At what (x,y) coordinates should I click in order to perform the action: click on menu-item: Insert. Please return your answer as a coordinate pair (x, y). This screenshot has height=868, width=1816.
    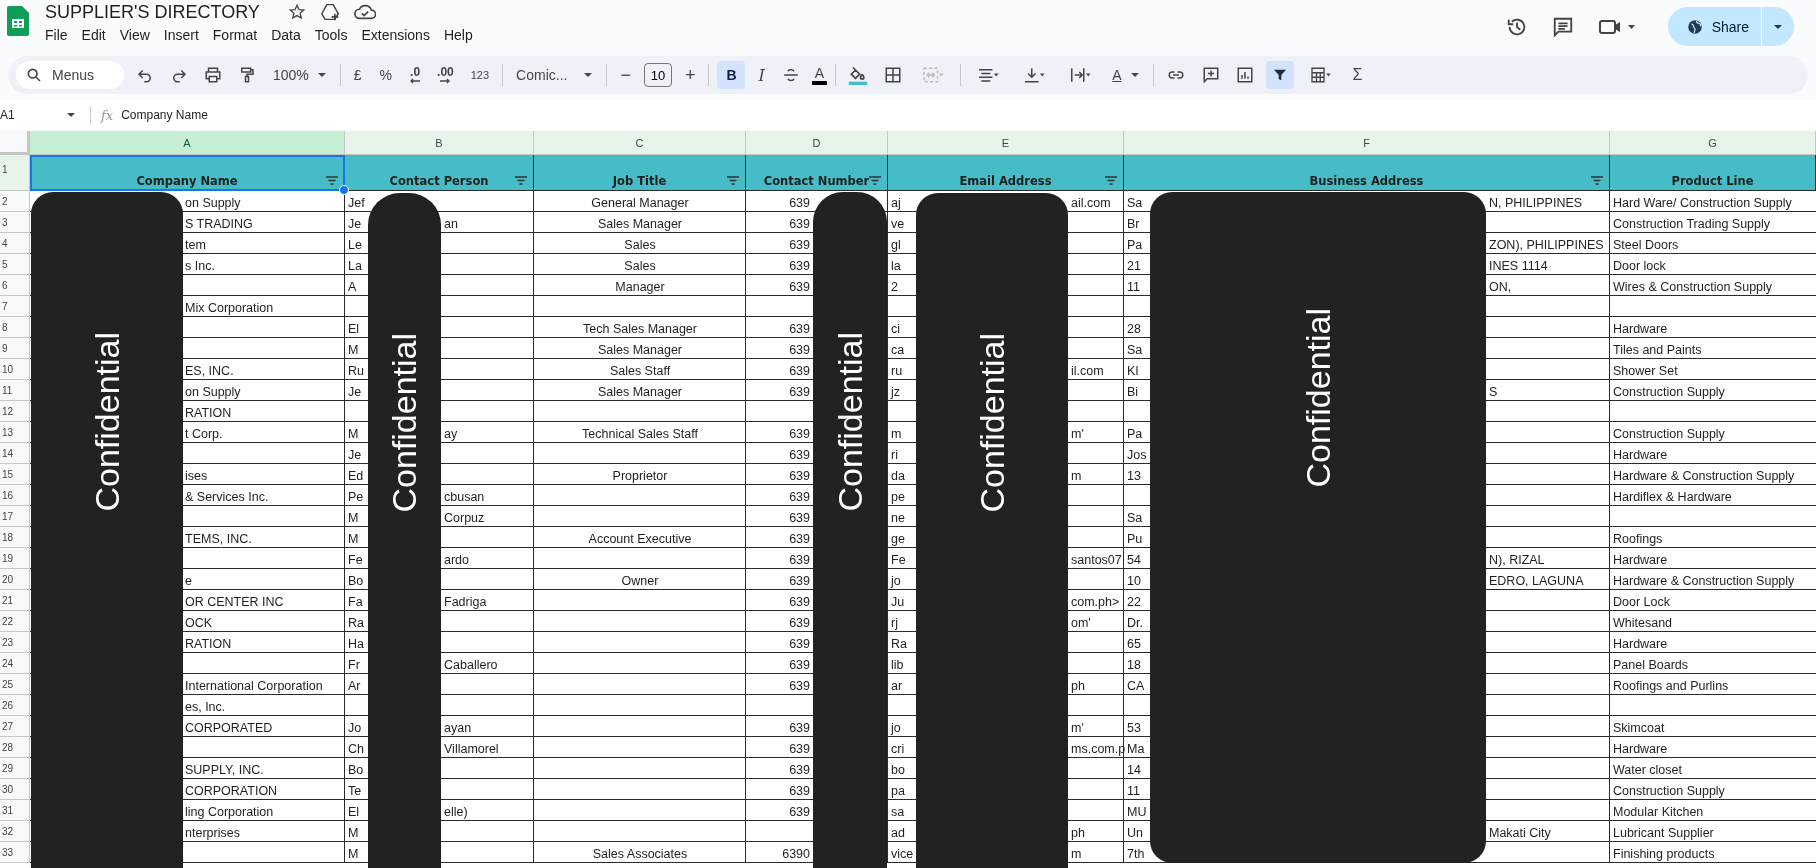
    Looking at the image, I should click on (181, 35).